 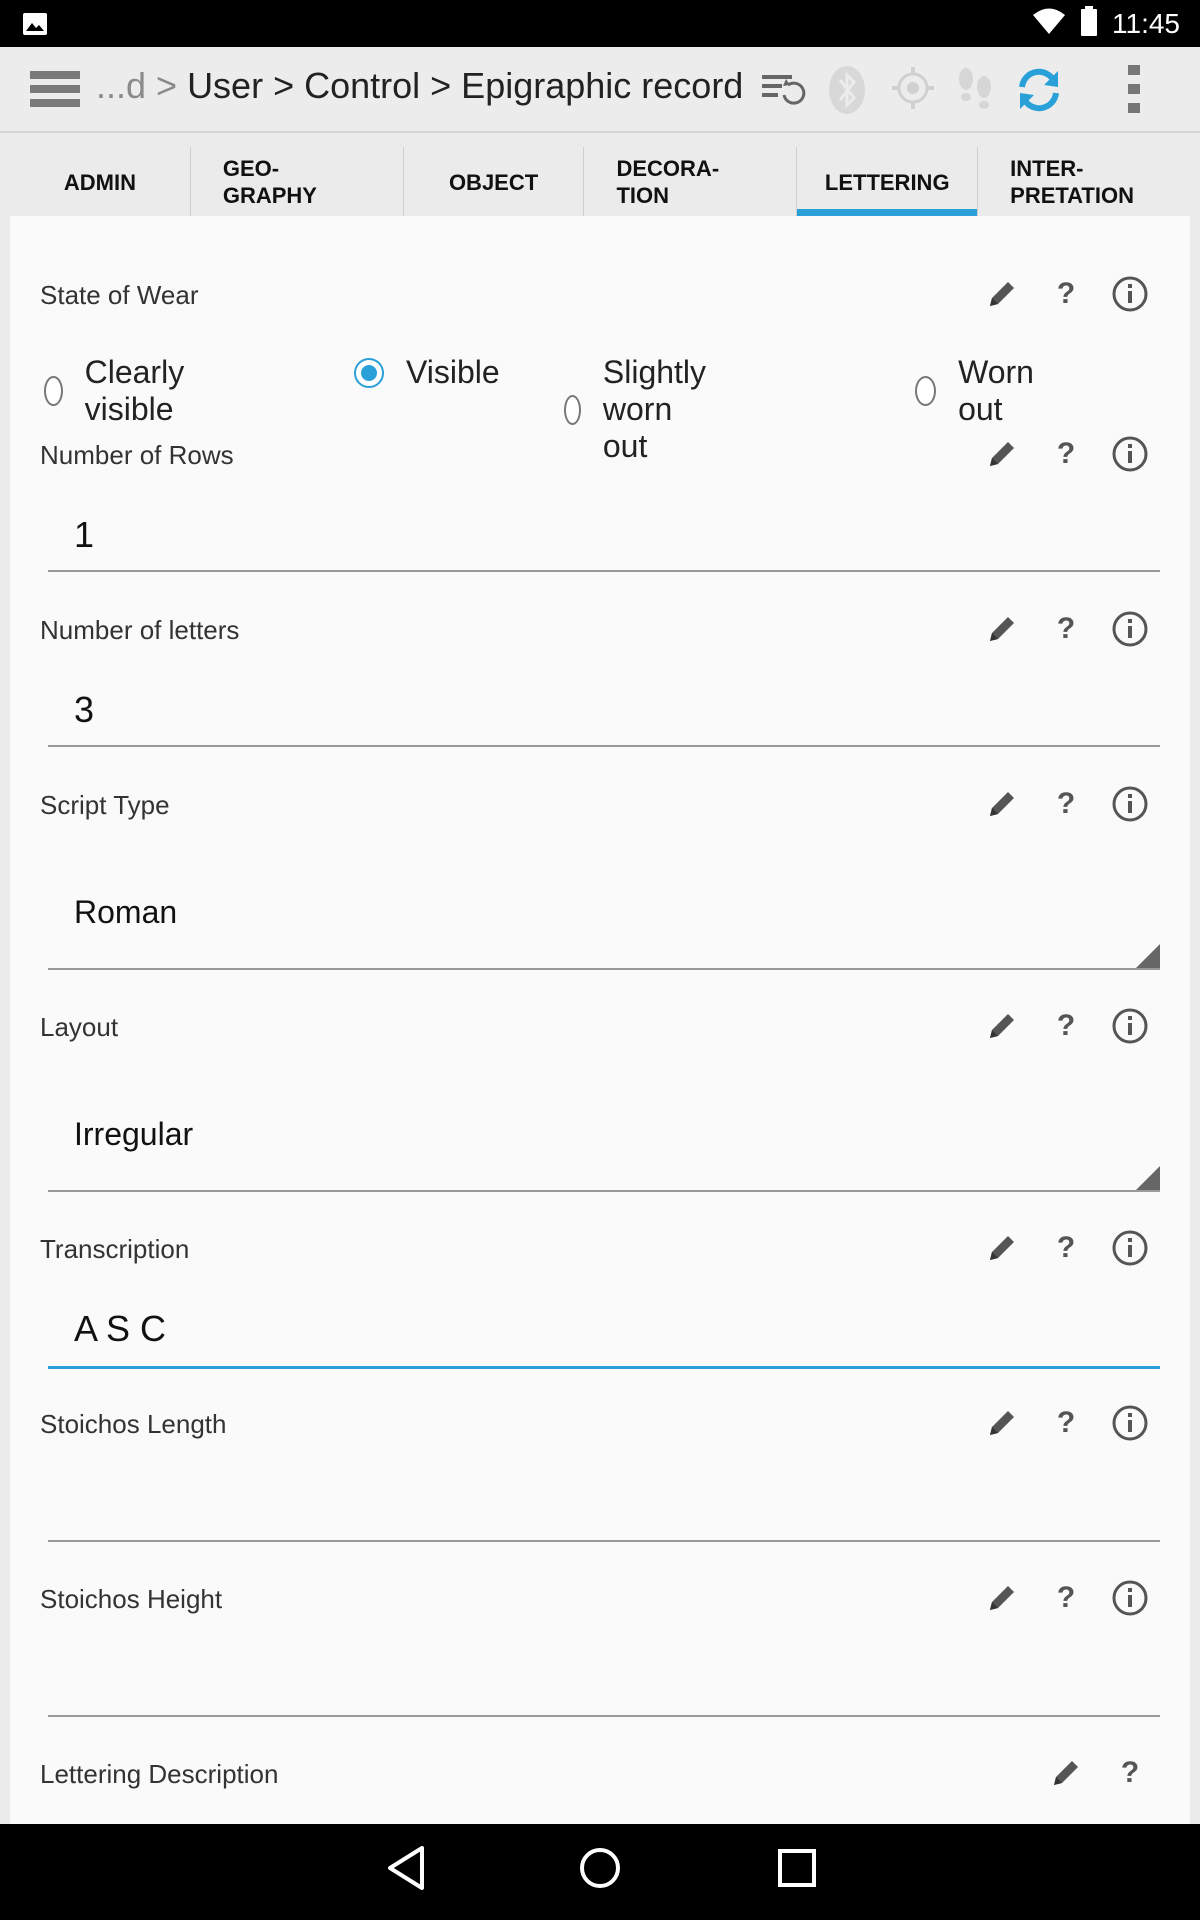 I want to click on script-type-actions: ?, so click(x=1066, y=804).